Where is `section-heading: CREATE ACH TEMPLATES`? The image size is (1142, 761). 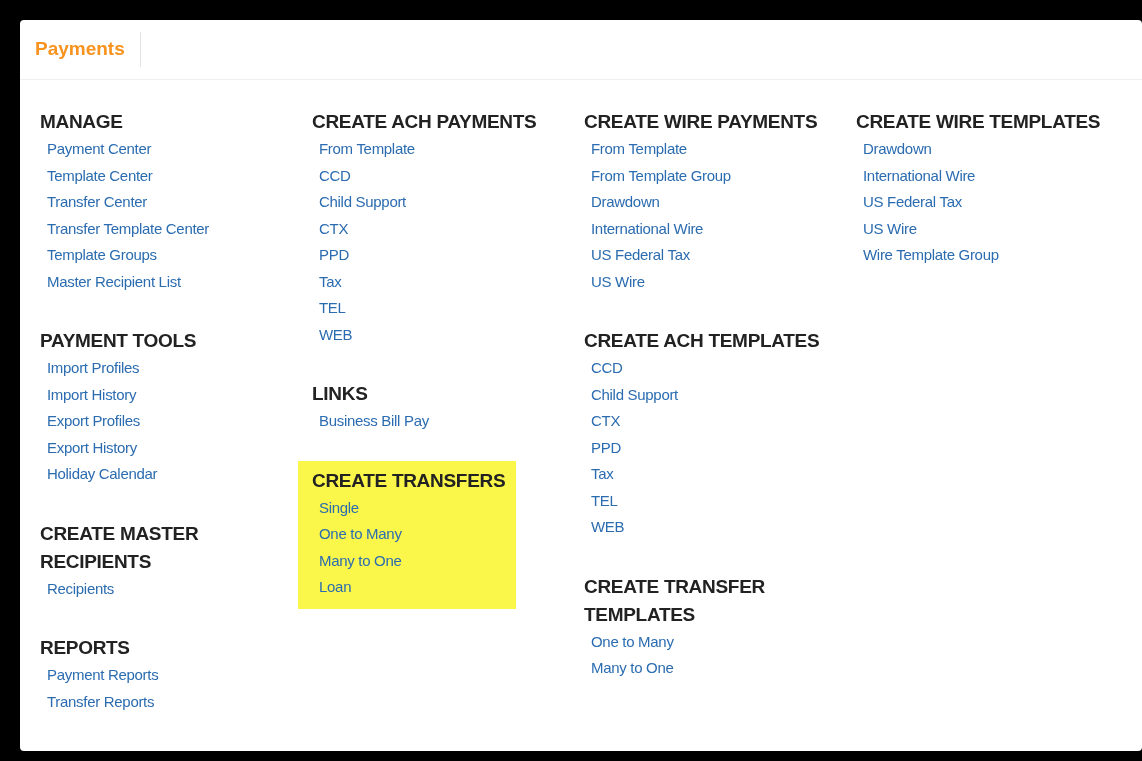
section-heading: CREATE ACH TEMPLATES is located at coordinates (702, 341).